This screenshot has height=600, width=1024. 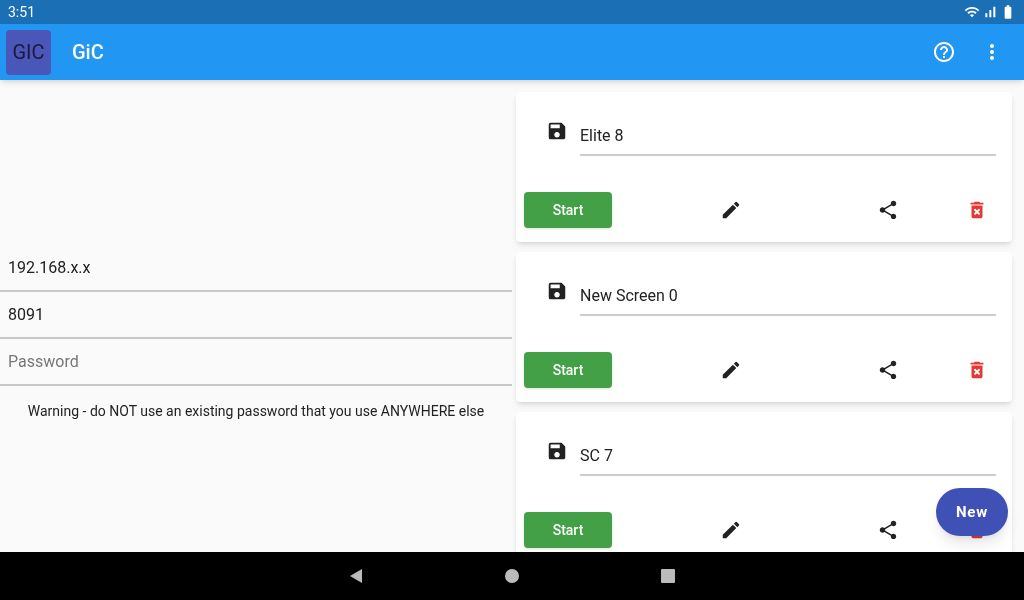 What do you see at coordinates (788, 456) in the screenshot?
I see `screen-name-field: SC 7` at bounding box center [788, 456].